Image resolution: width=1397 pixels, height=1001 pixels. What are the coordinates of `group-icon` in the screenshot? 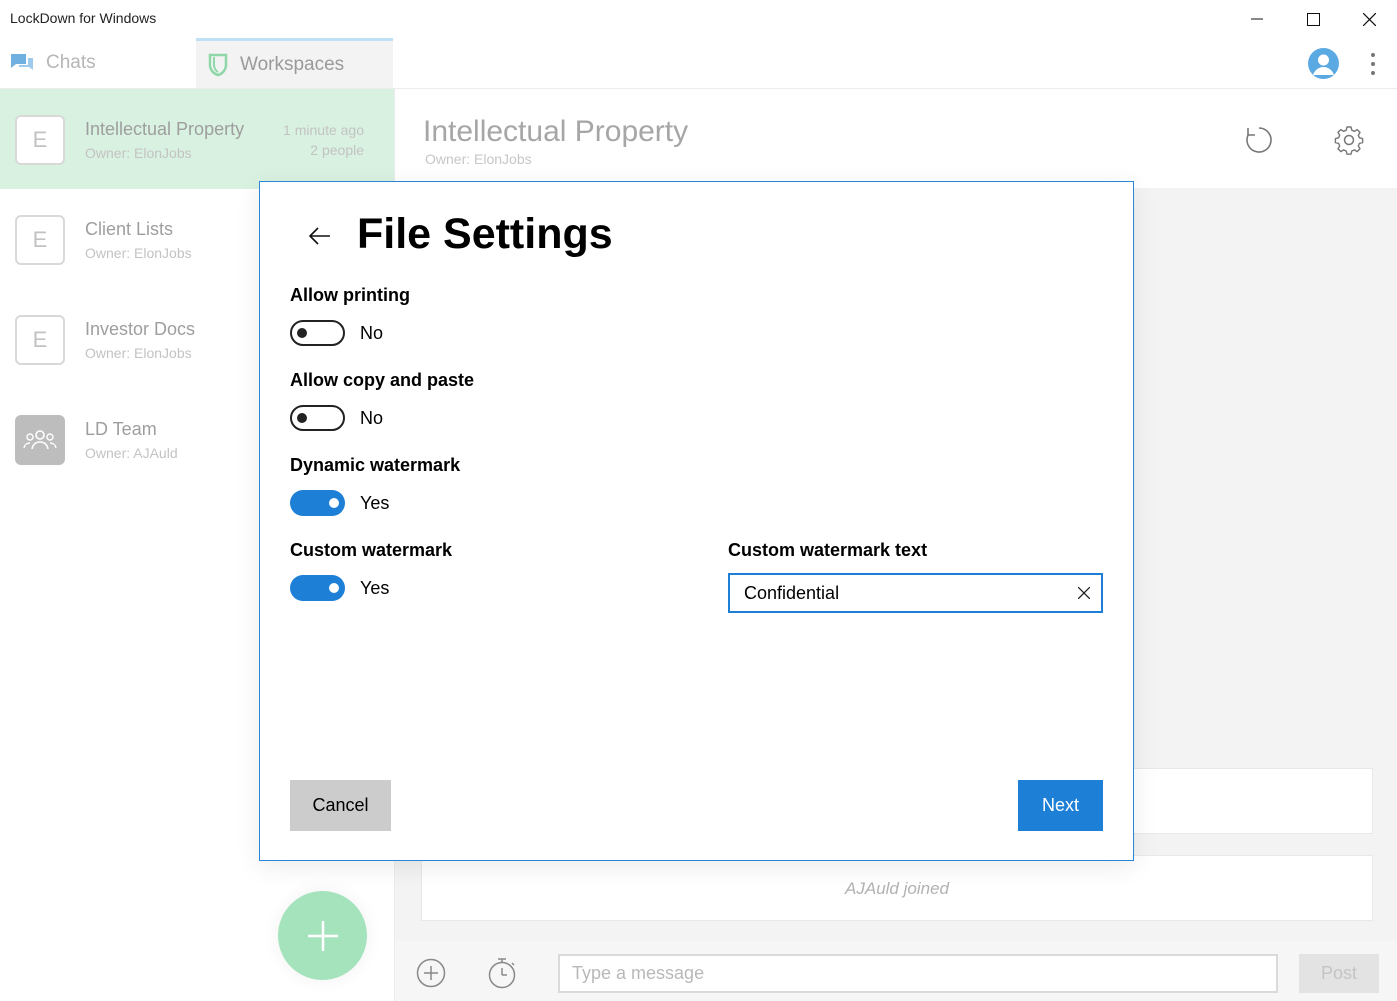 It's located at (40, 440).